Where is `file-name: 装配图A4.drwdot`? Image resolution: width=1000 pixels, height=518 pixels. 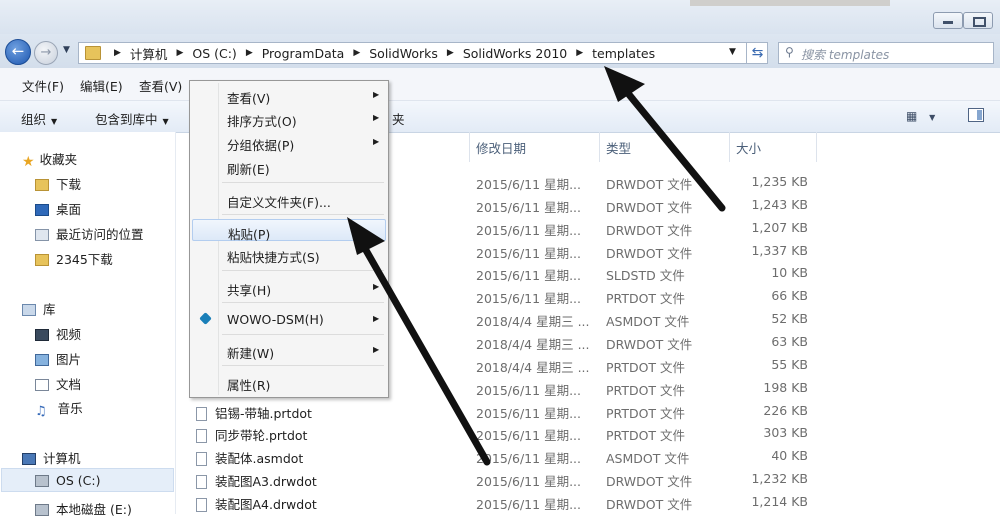
file-name: 装配图A4.drwdot is located at coordinates (256, 503).